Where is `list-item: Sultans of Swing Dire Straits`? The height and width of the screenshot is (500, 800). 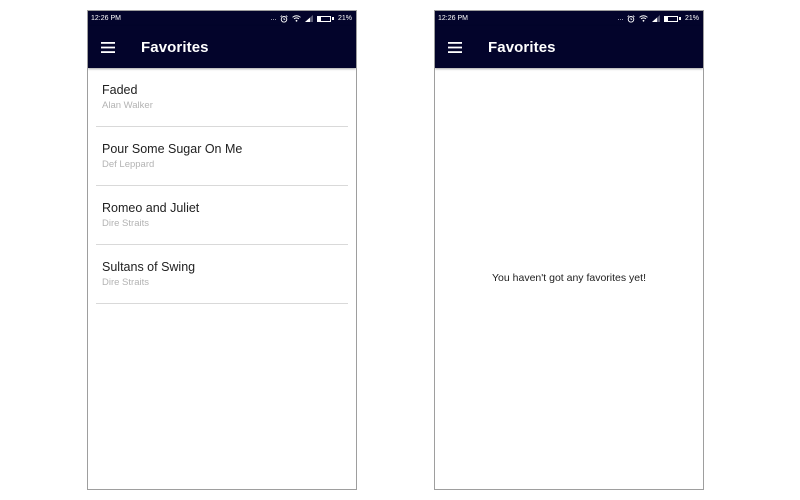 list-item: Sultans of Swing Dire Straits is located at coordinates (222, 274).